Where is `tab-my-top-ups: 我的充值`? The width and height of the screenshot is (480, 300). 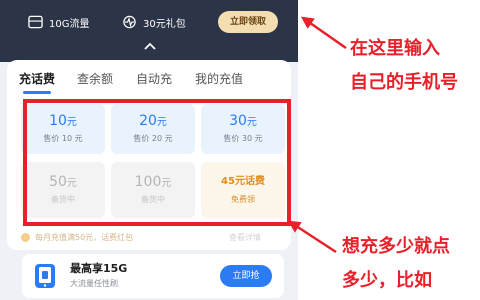
tab-my-top-ups: 我的充值 is located at coordinates (219, 79).